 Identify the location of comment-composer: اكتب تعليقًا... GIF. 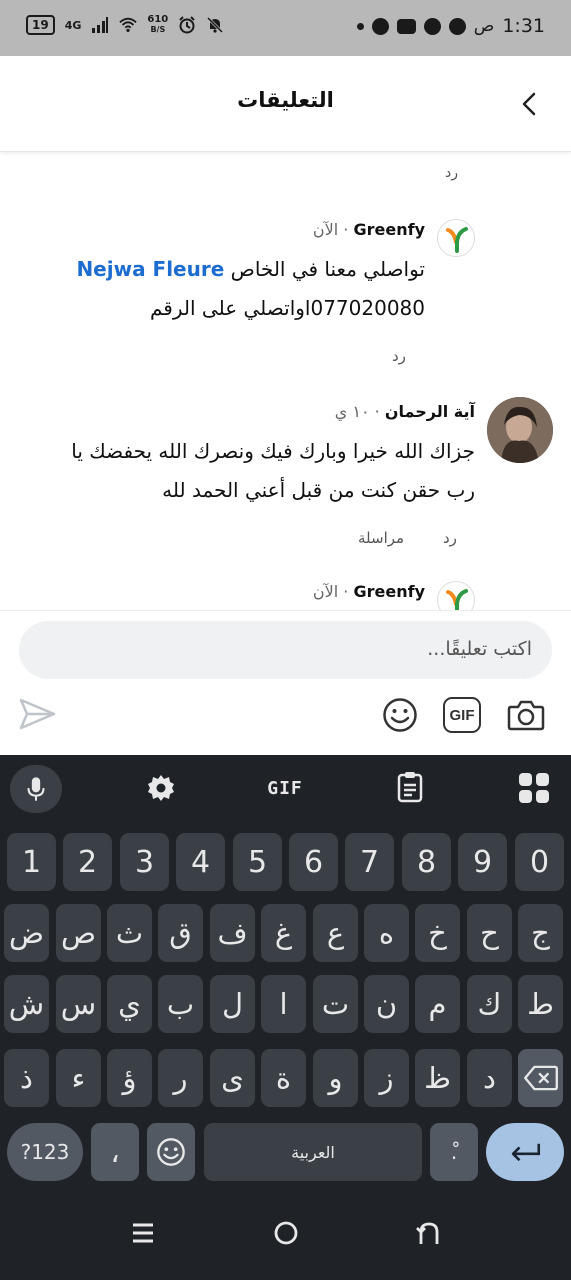
(285, 682).